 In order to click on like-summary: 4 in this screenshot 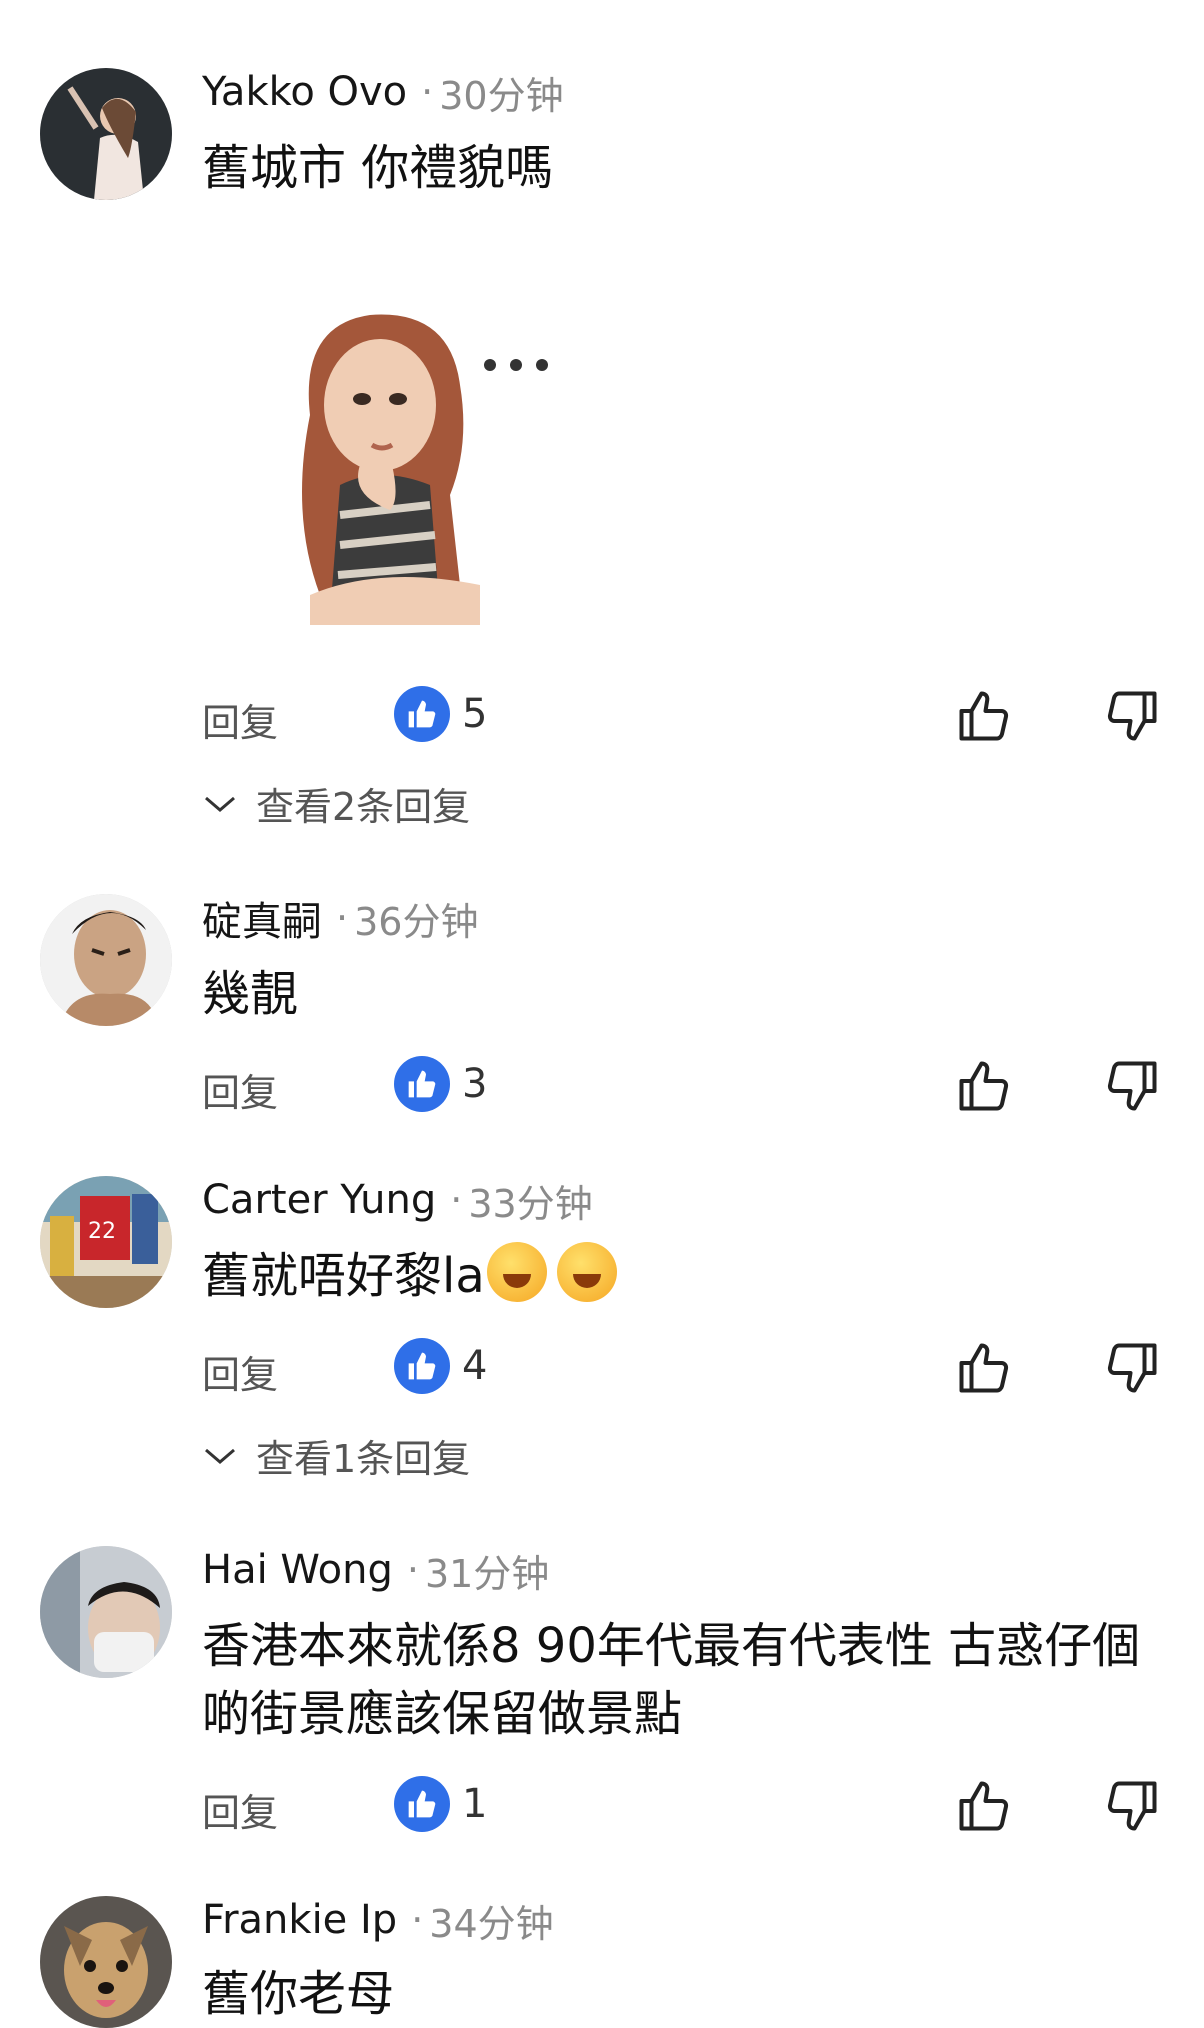, I will do `click(440, 1366)`.